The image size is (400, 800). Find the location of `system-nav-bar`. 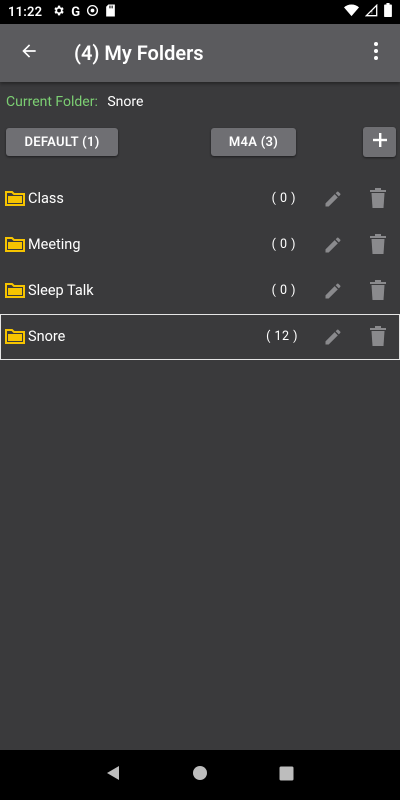

system-nav-bar is located at coordinates (200, 775).